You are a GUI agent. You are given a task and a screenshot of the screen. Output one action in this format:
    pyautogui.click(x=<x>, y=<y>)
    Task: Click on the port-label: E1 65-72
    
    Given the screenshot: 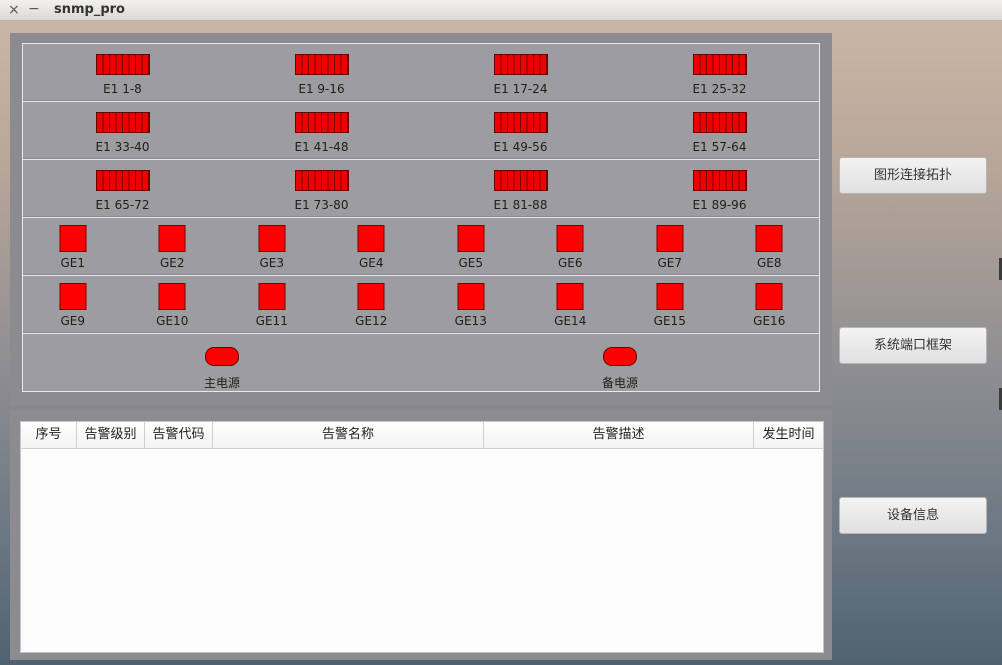 What is the action you would take?
    pyautogui.click(x=122, y=205)
    